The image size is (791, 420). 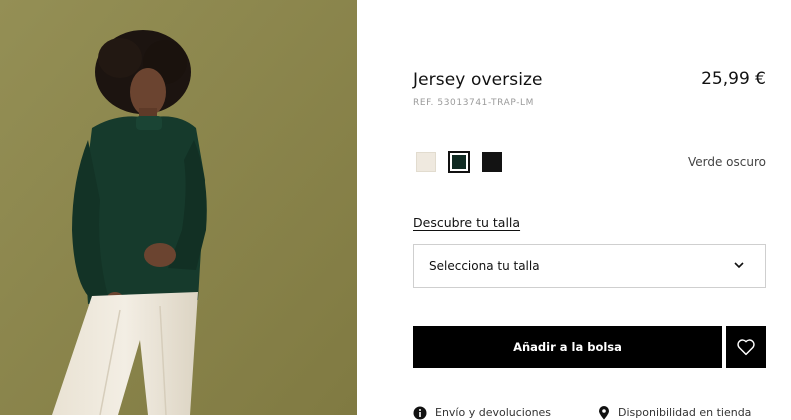 What do you see at coordinates (589, 266) in the screenshot?
I see `size-select: Selecciona tu talla` at bounding box center [589, 266].